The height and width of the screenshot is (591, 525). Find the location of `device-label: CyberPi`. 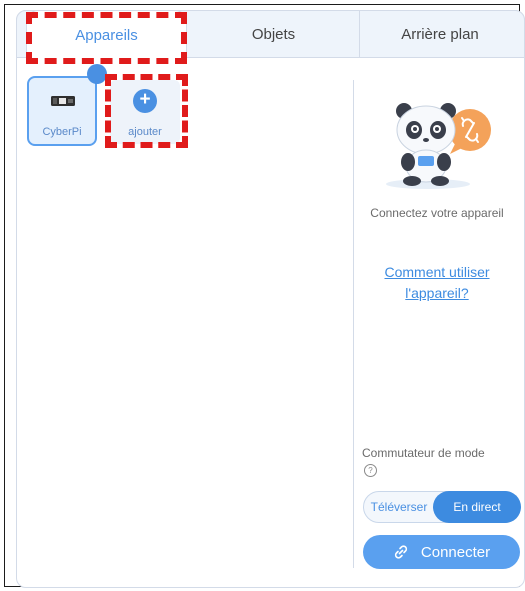

device-label: CyberPi is located at coordinates (62, 132).